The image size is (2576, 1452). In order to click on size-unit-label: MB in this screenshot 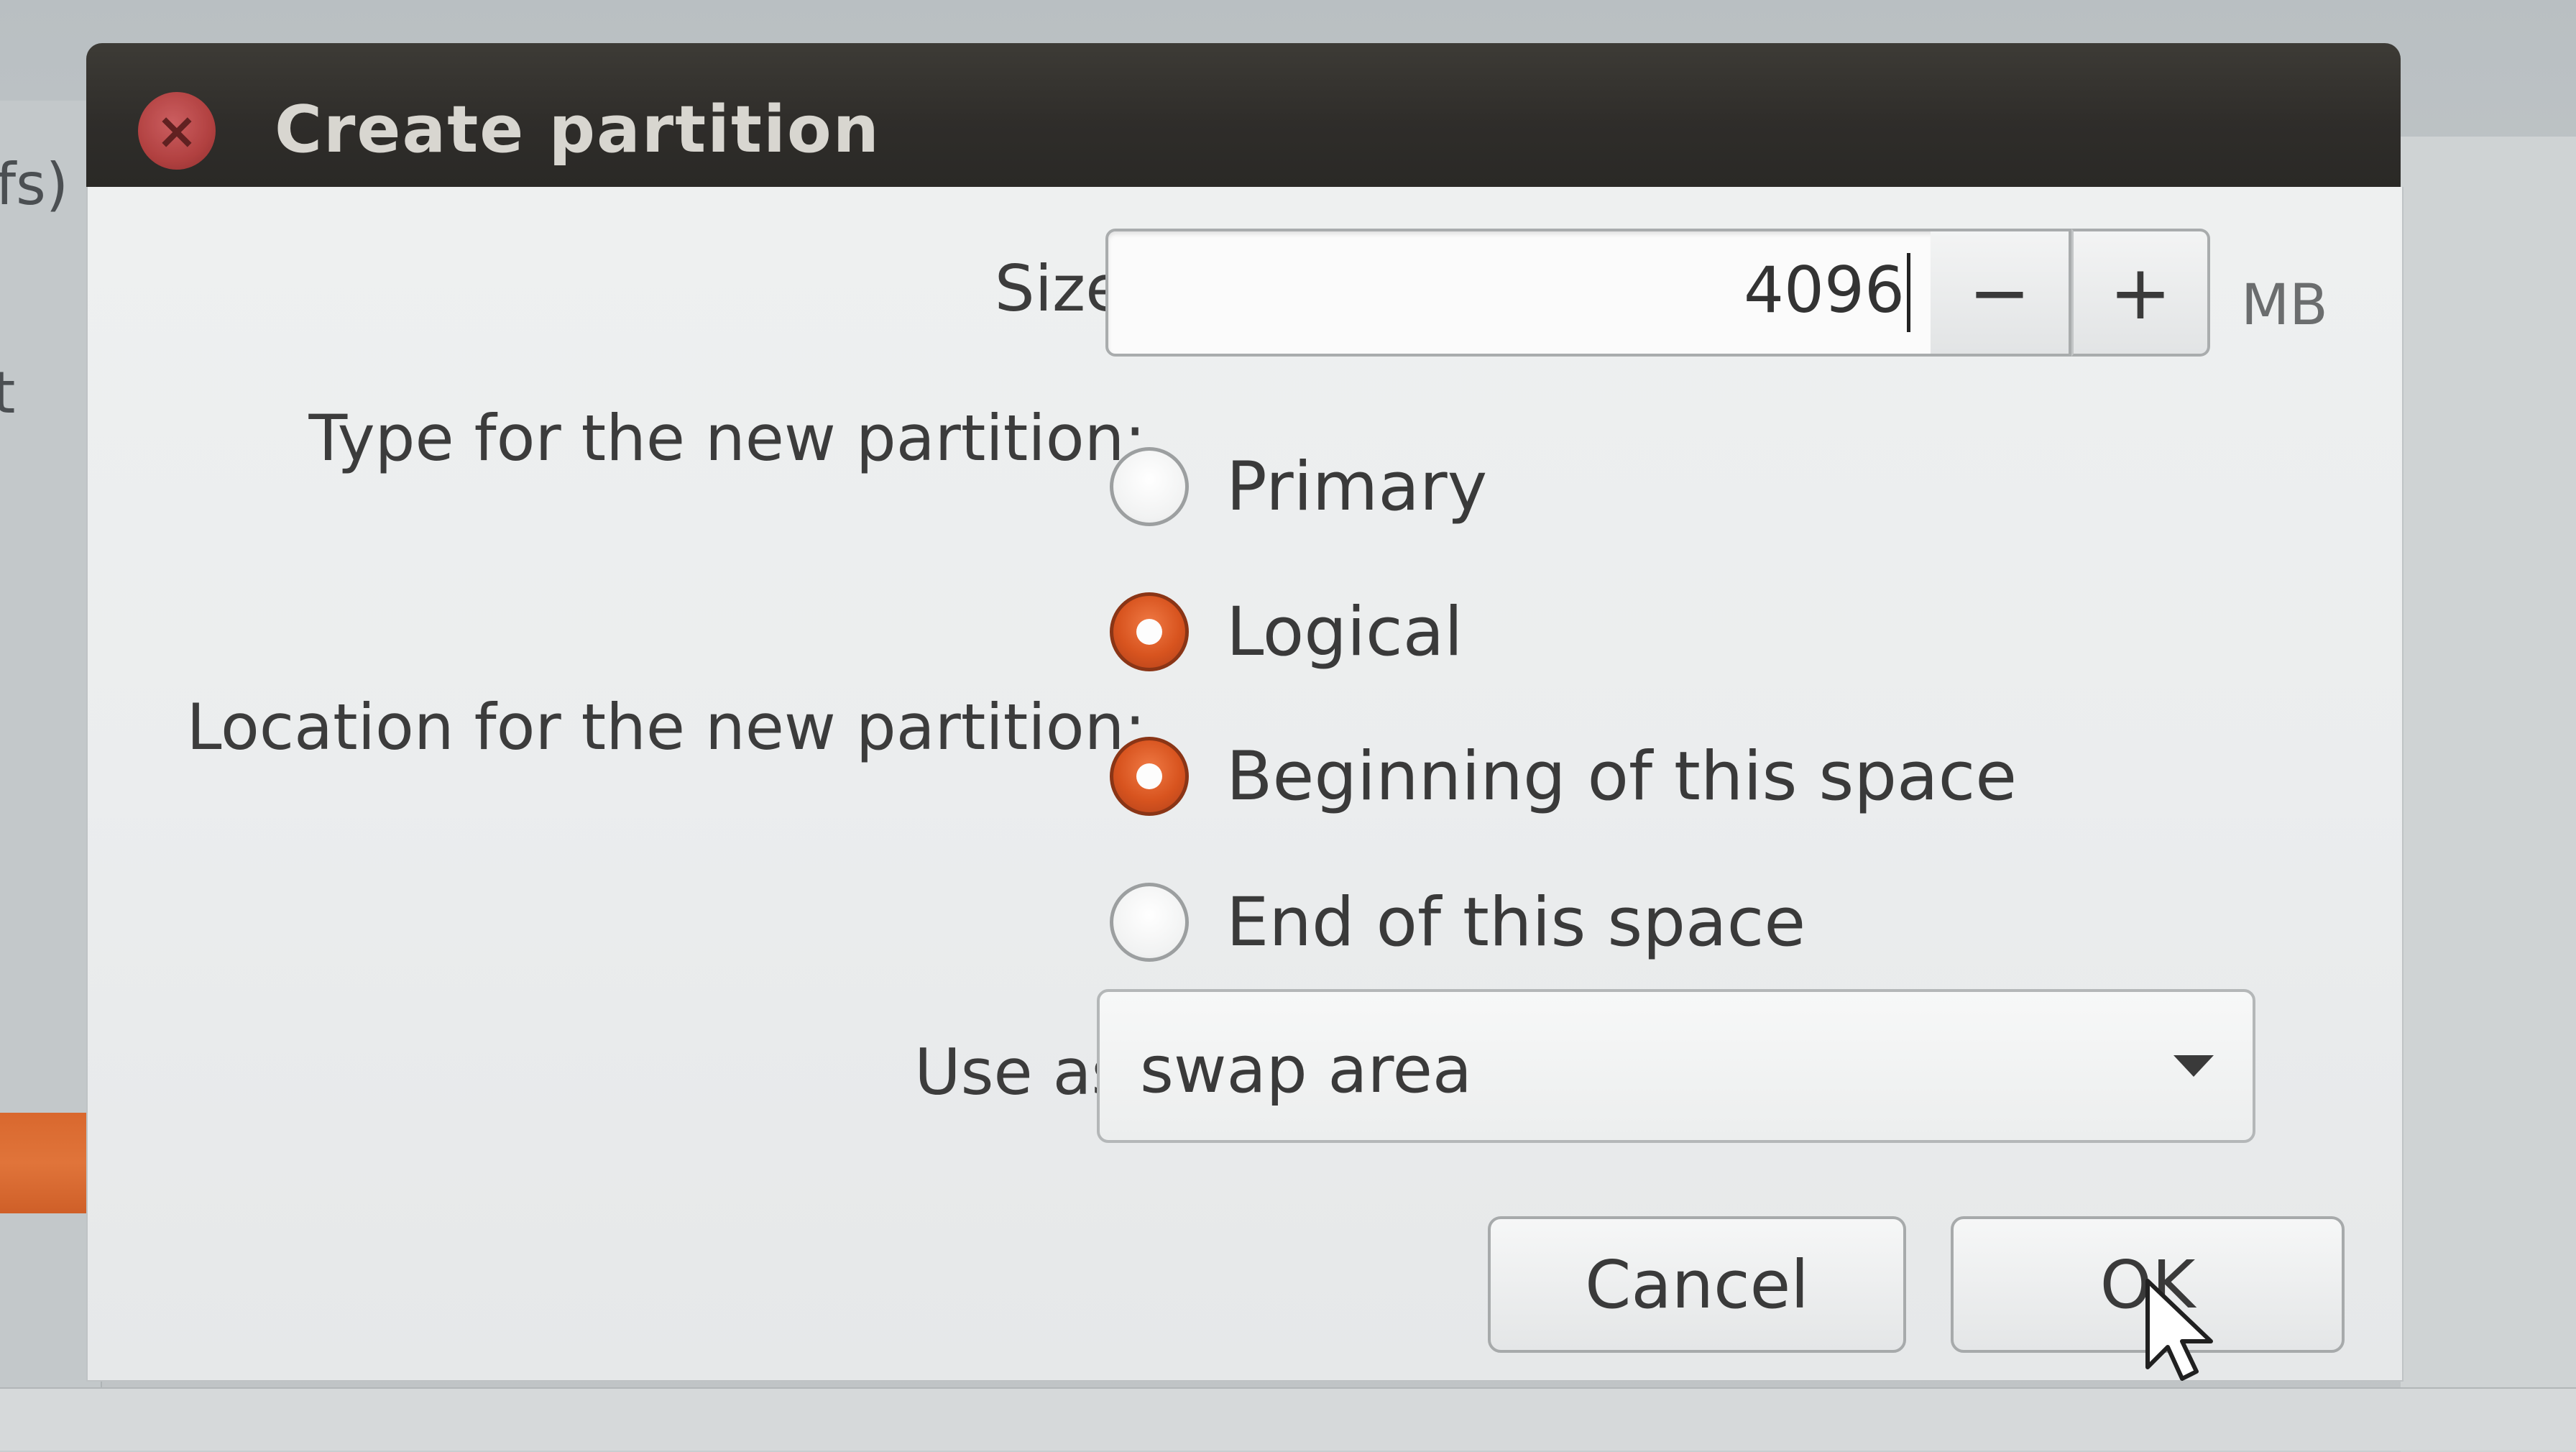, I will do `click(2284, 305)`.